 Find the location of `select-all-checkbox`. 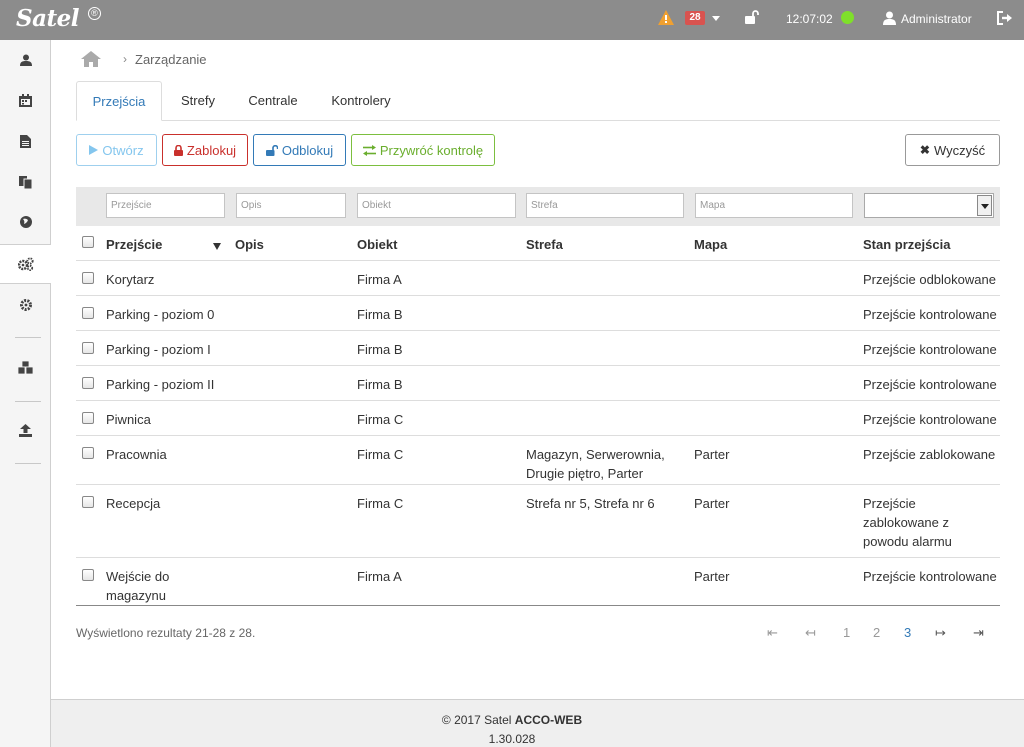

select-all-checkbox is located at coordinates (88, 242).